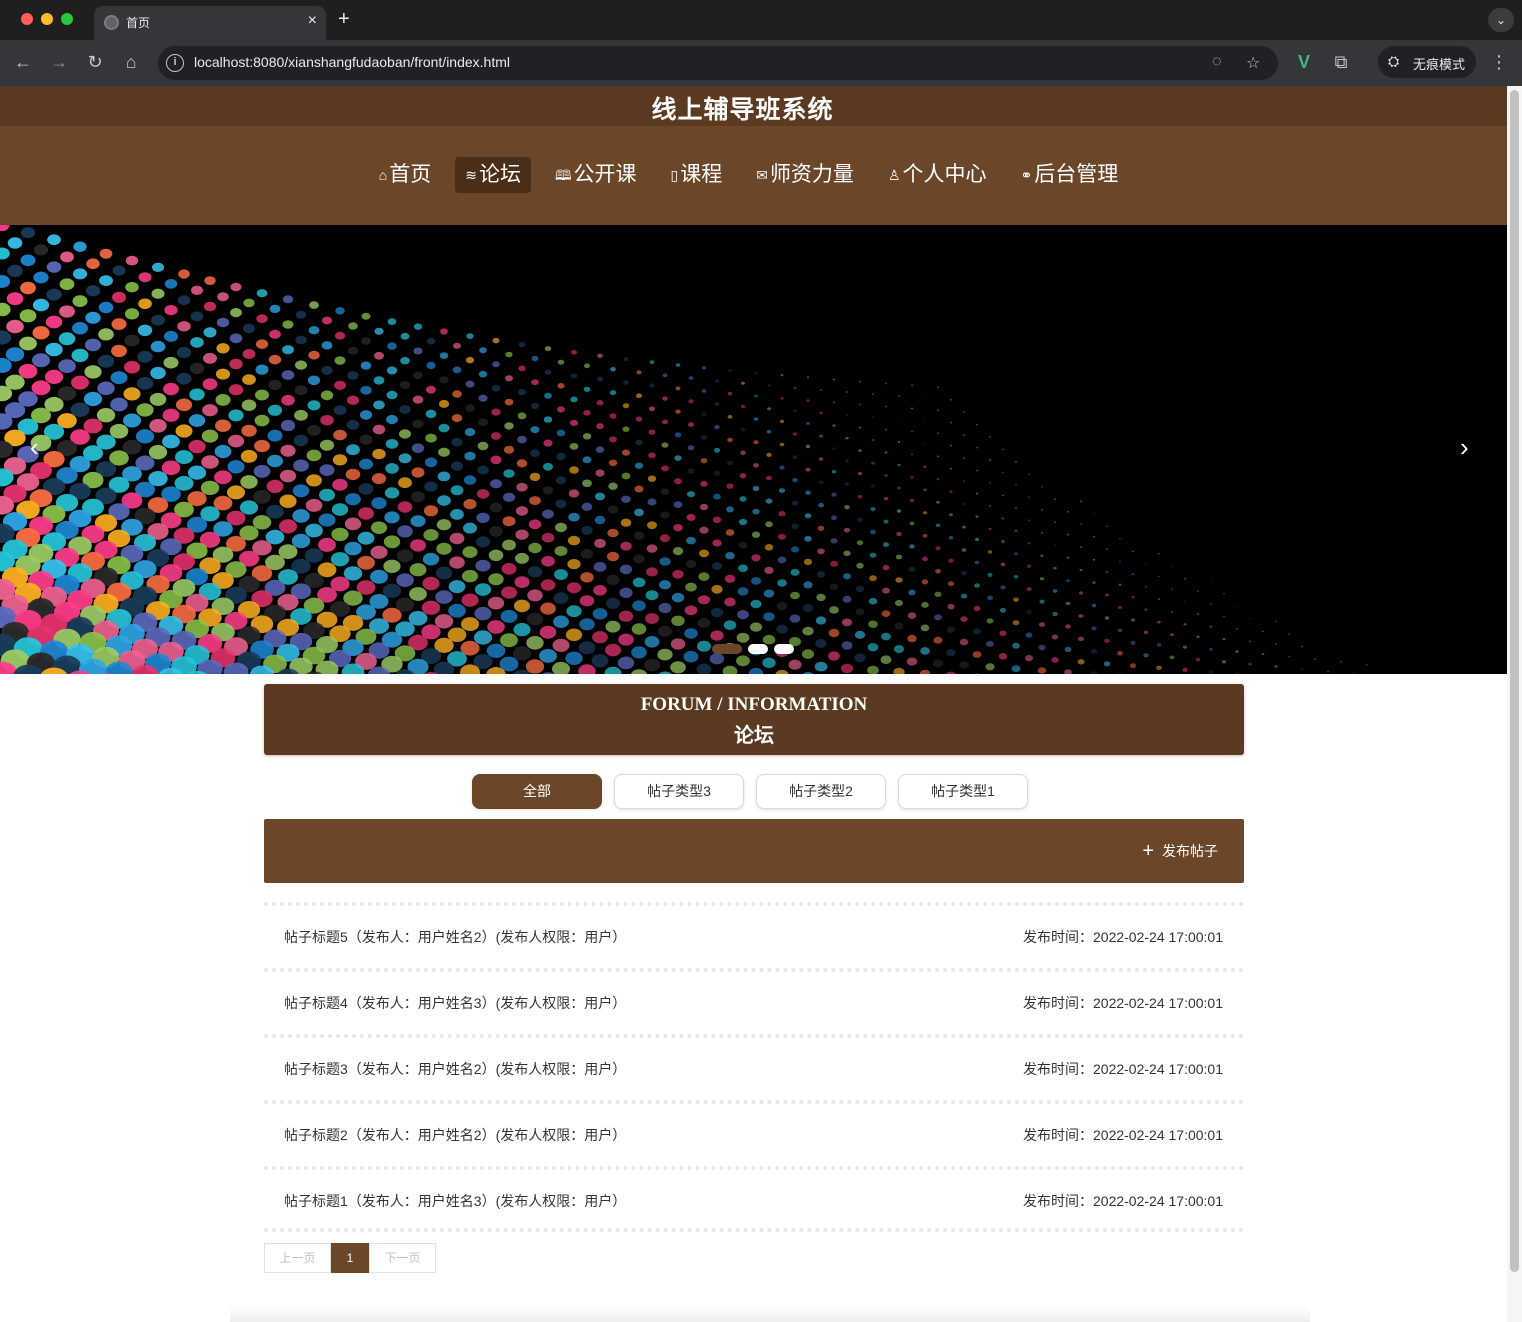 This screenshot has width=1522, height=1322. Describe the element at coordinates (27, 19) in the screenshot. I see `close-window-button` at that location.